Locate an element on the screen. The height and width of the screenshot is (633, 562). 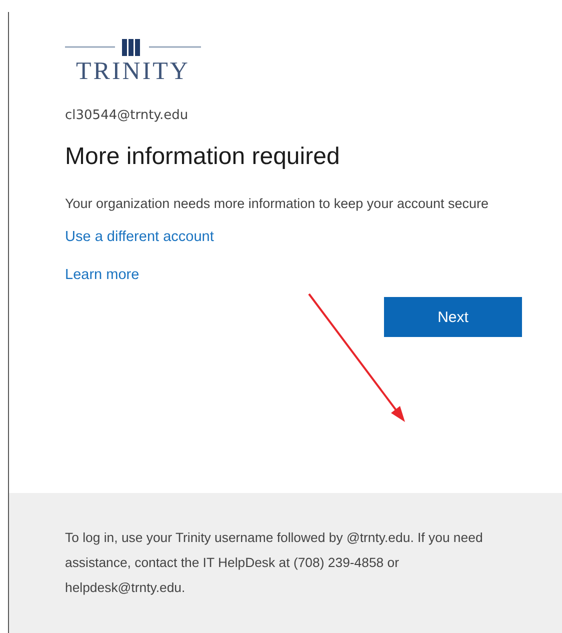
info-message: Your organization needs more information to keep your account secure is located at coordinates (277, 204).